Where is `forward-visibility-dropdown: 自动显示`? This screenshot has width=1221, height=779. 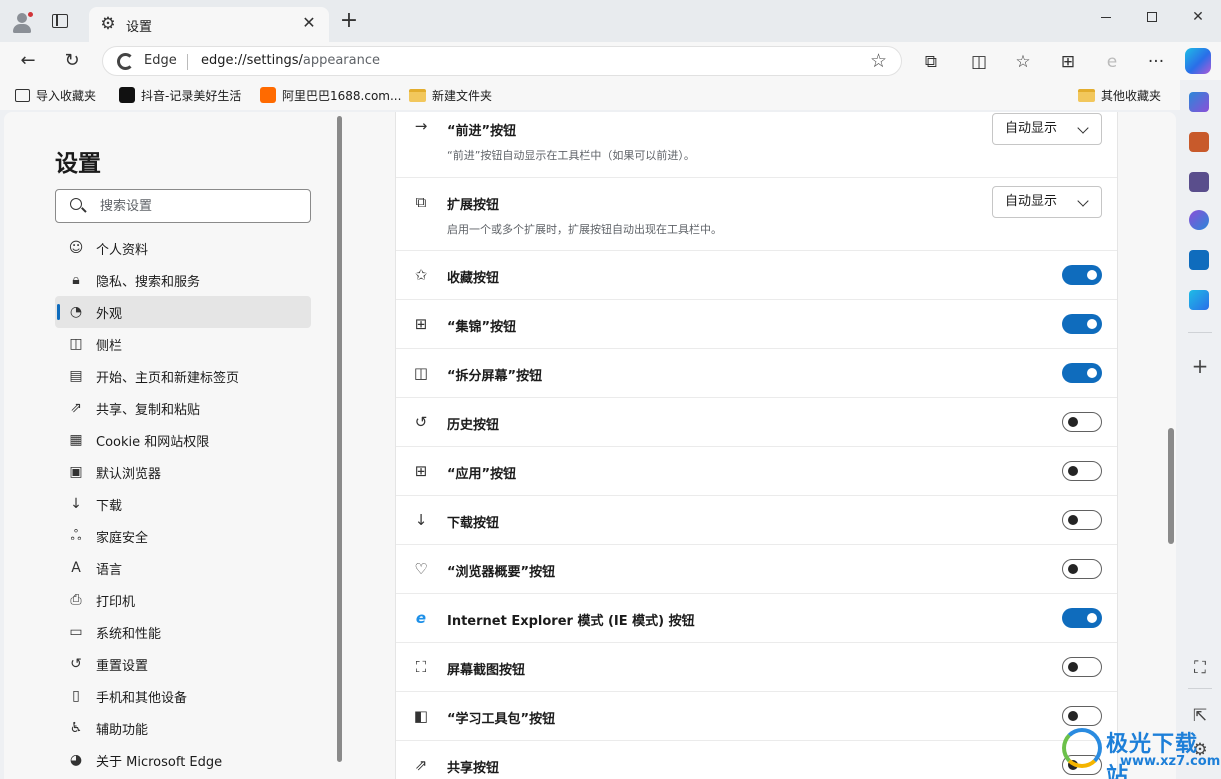
forward-visibility-dropdown: 自动显示 is located at coordinates (1047, 129).